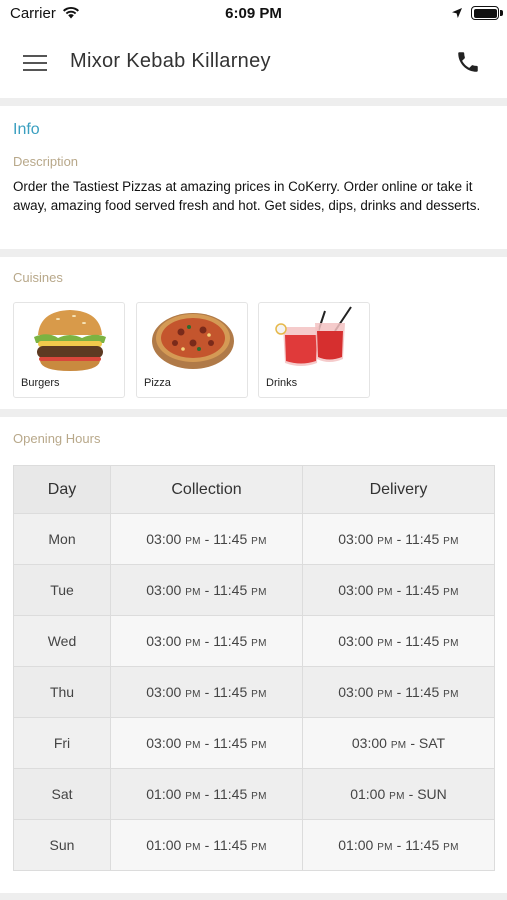 The height and width of the screenshot is (900, 507). I want to click on cuisine-card-drinks: Drinks, so click(314, 350).